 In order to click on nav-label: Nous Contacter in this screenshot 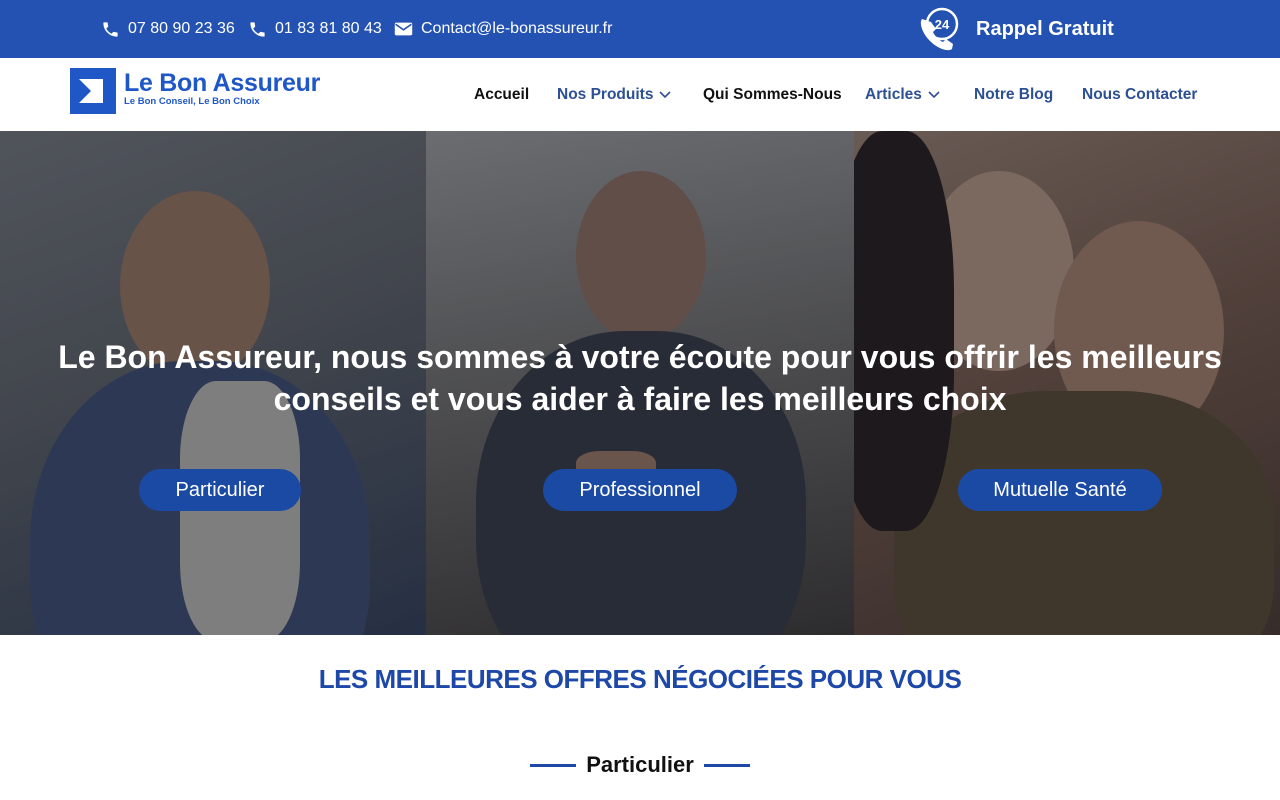, I will do `click(1140, 94)`.